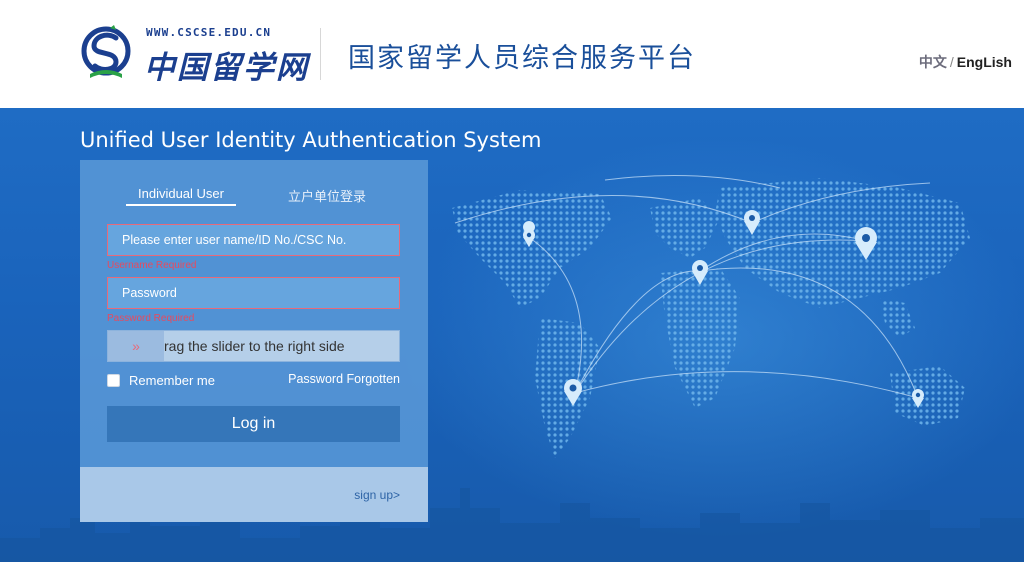 This screenshot has width=1024, height=562. What do you see at coordinates (151, 318) in the screenshot?
I see `password-error: Password Required` at bounding box center [151, 318].